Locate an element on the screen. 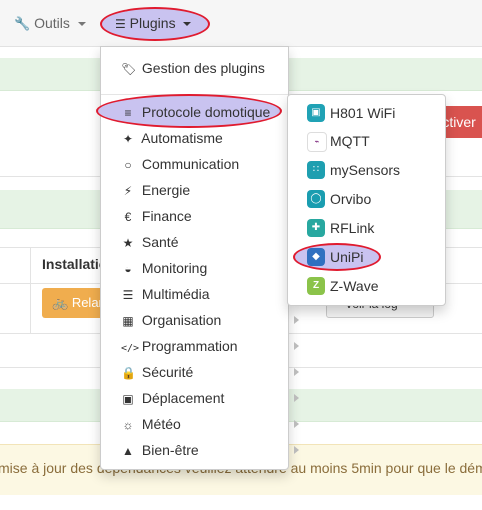  bicycle-icon: 🚲 is located at coordinates (60, 302).